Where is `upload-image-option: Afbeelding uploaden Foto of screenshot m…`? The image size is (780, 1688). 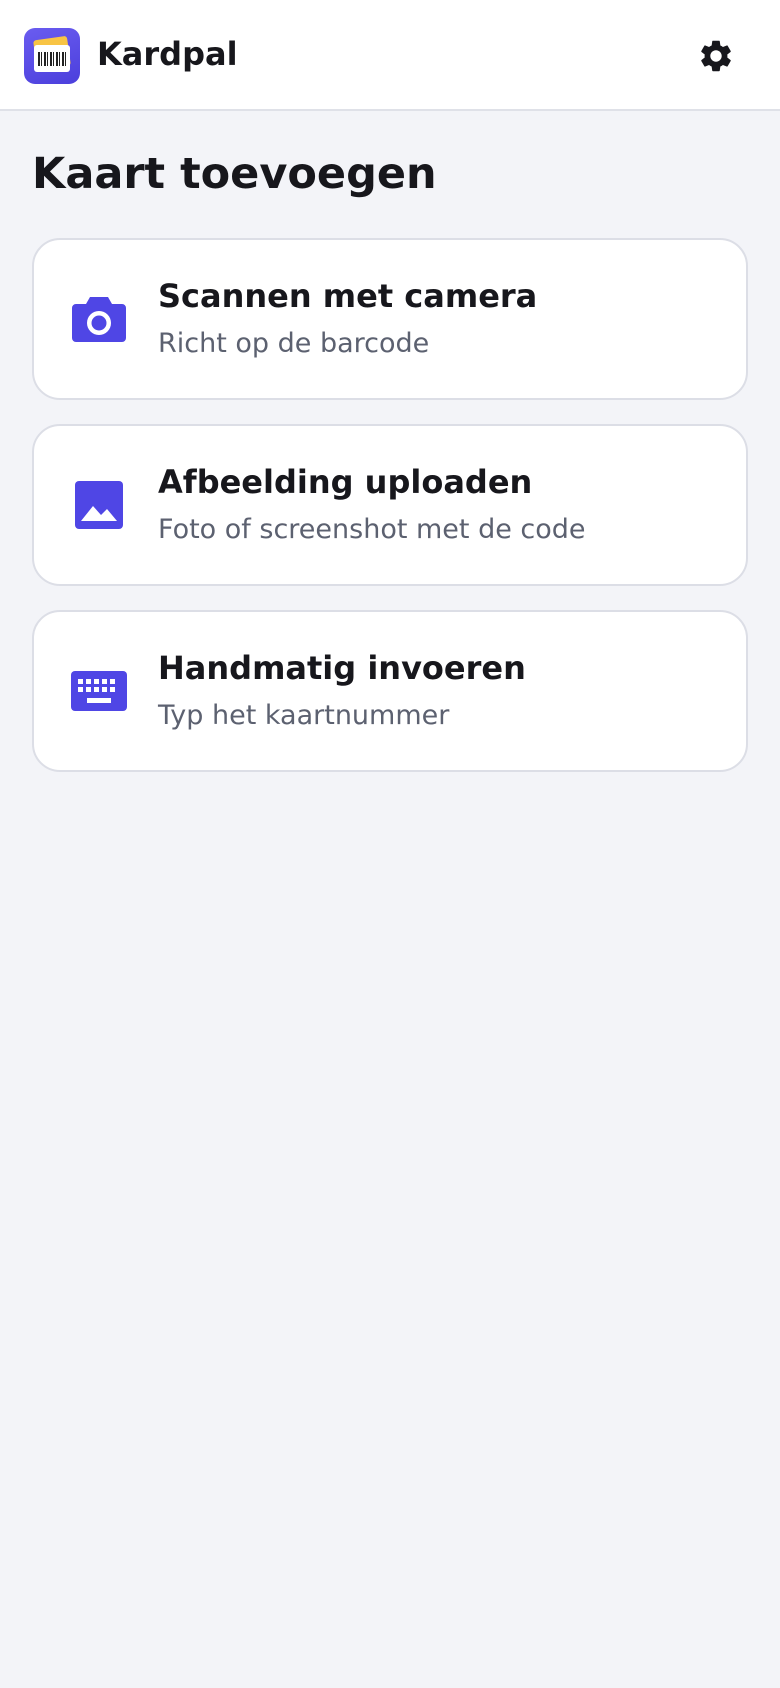
upload-image-option: Afbeelding uploaden Foto of screenshot m… is located at coordinates (390, 505).